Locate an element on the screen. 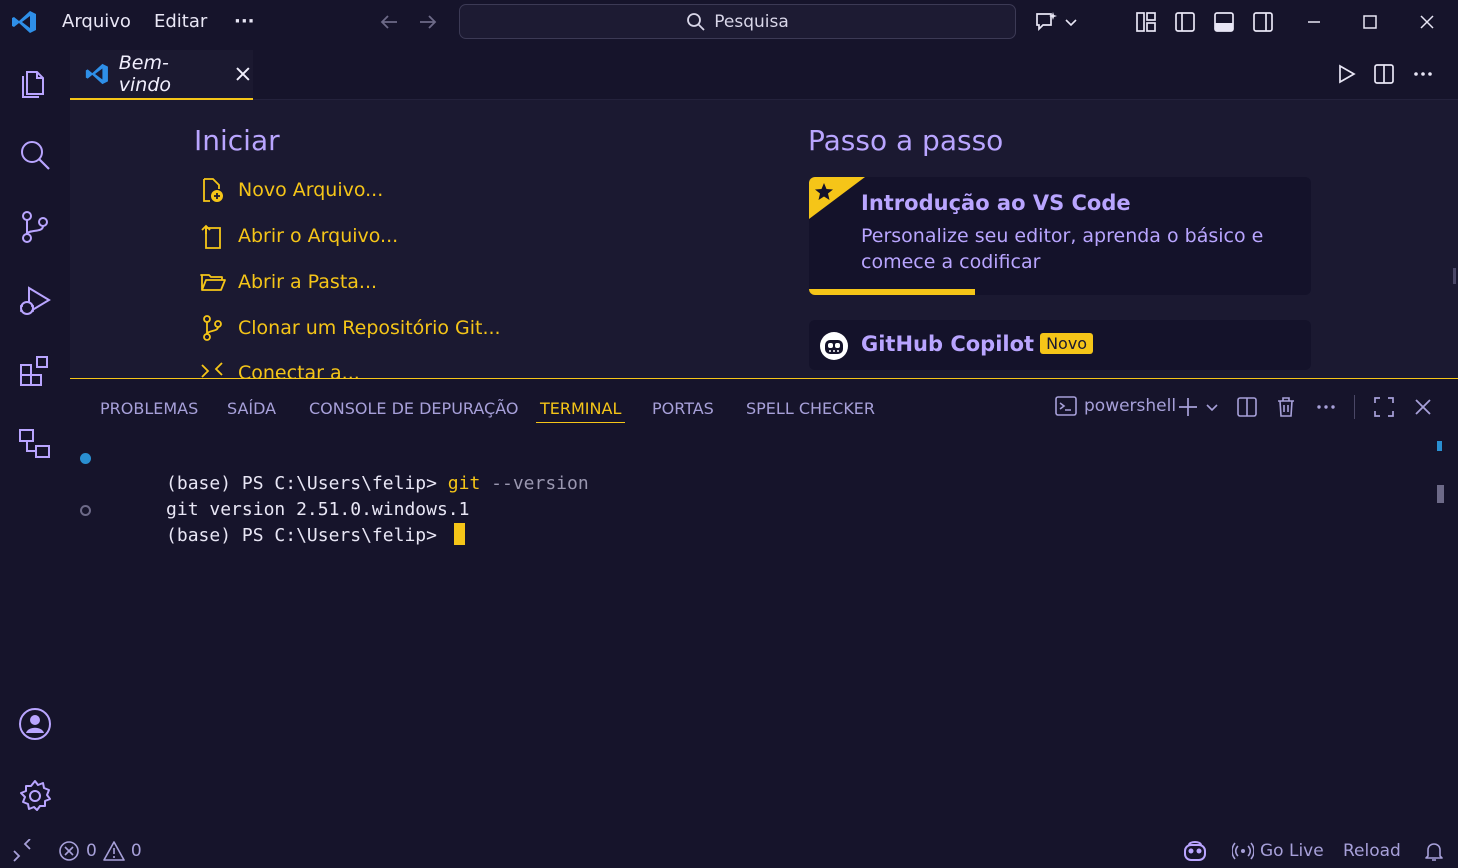 The width and height of the screenshot is (1458, 868). settings-gear-icon is located at coordinates (35, 796).